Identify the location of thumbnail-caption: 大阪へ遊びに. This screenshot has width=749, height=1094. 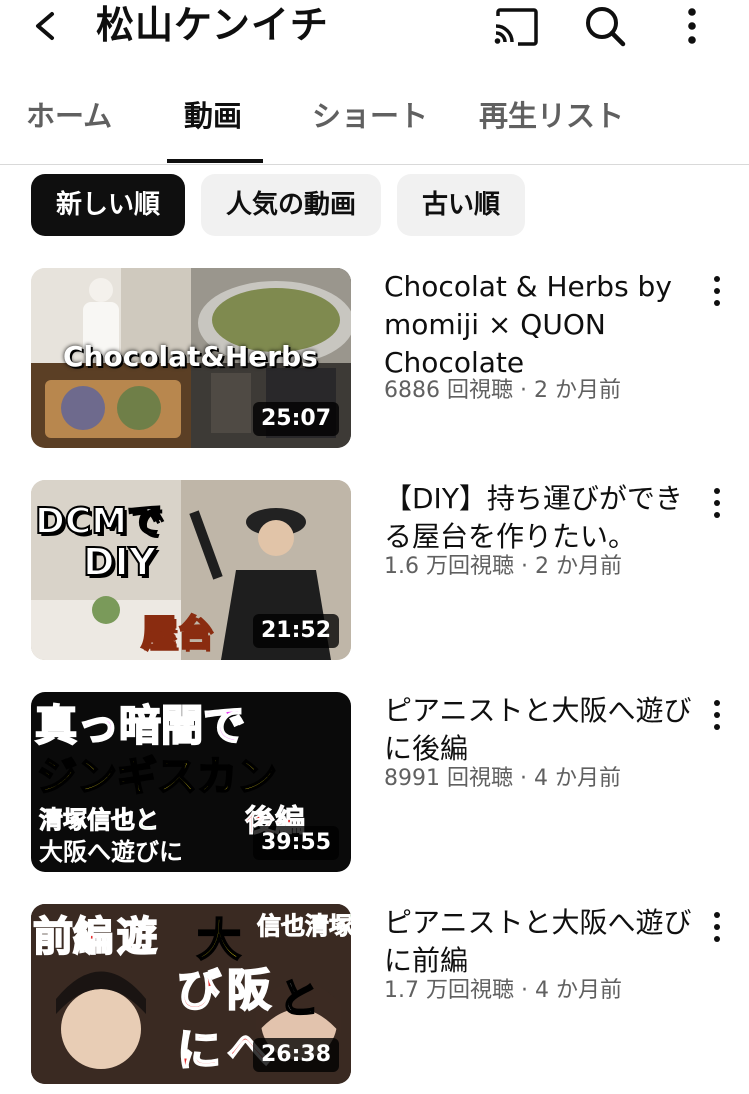
(111, 852).